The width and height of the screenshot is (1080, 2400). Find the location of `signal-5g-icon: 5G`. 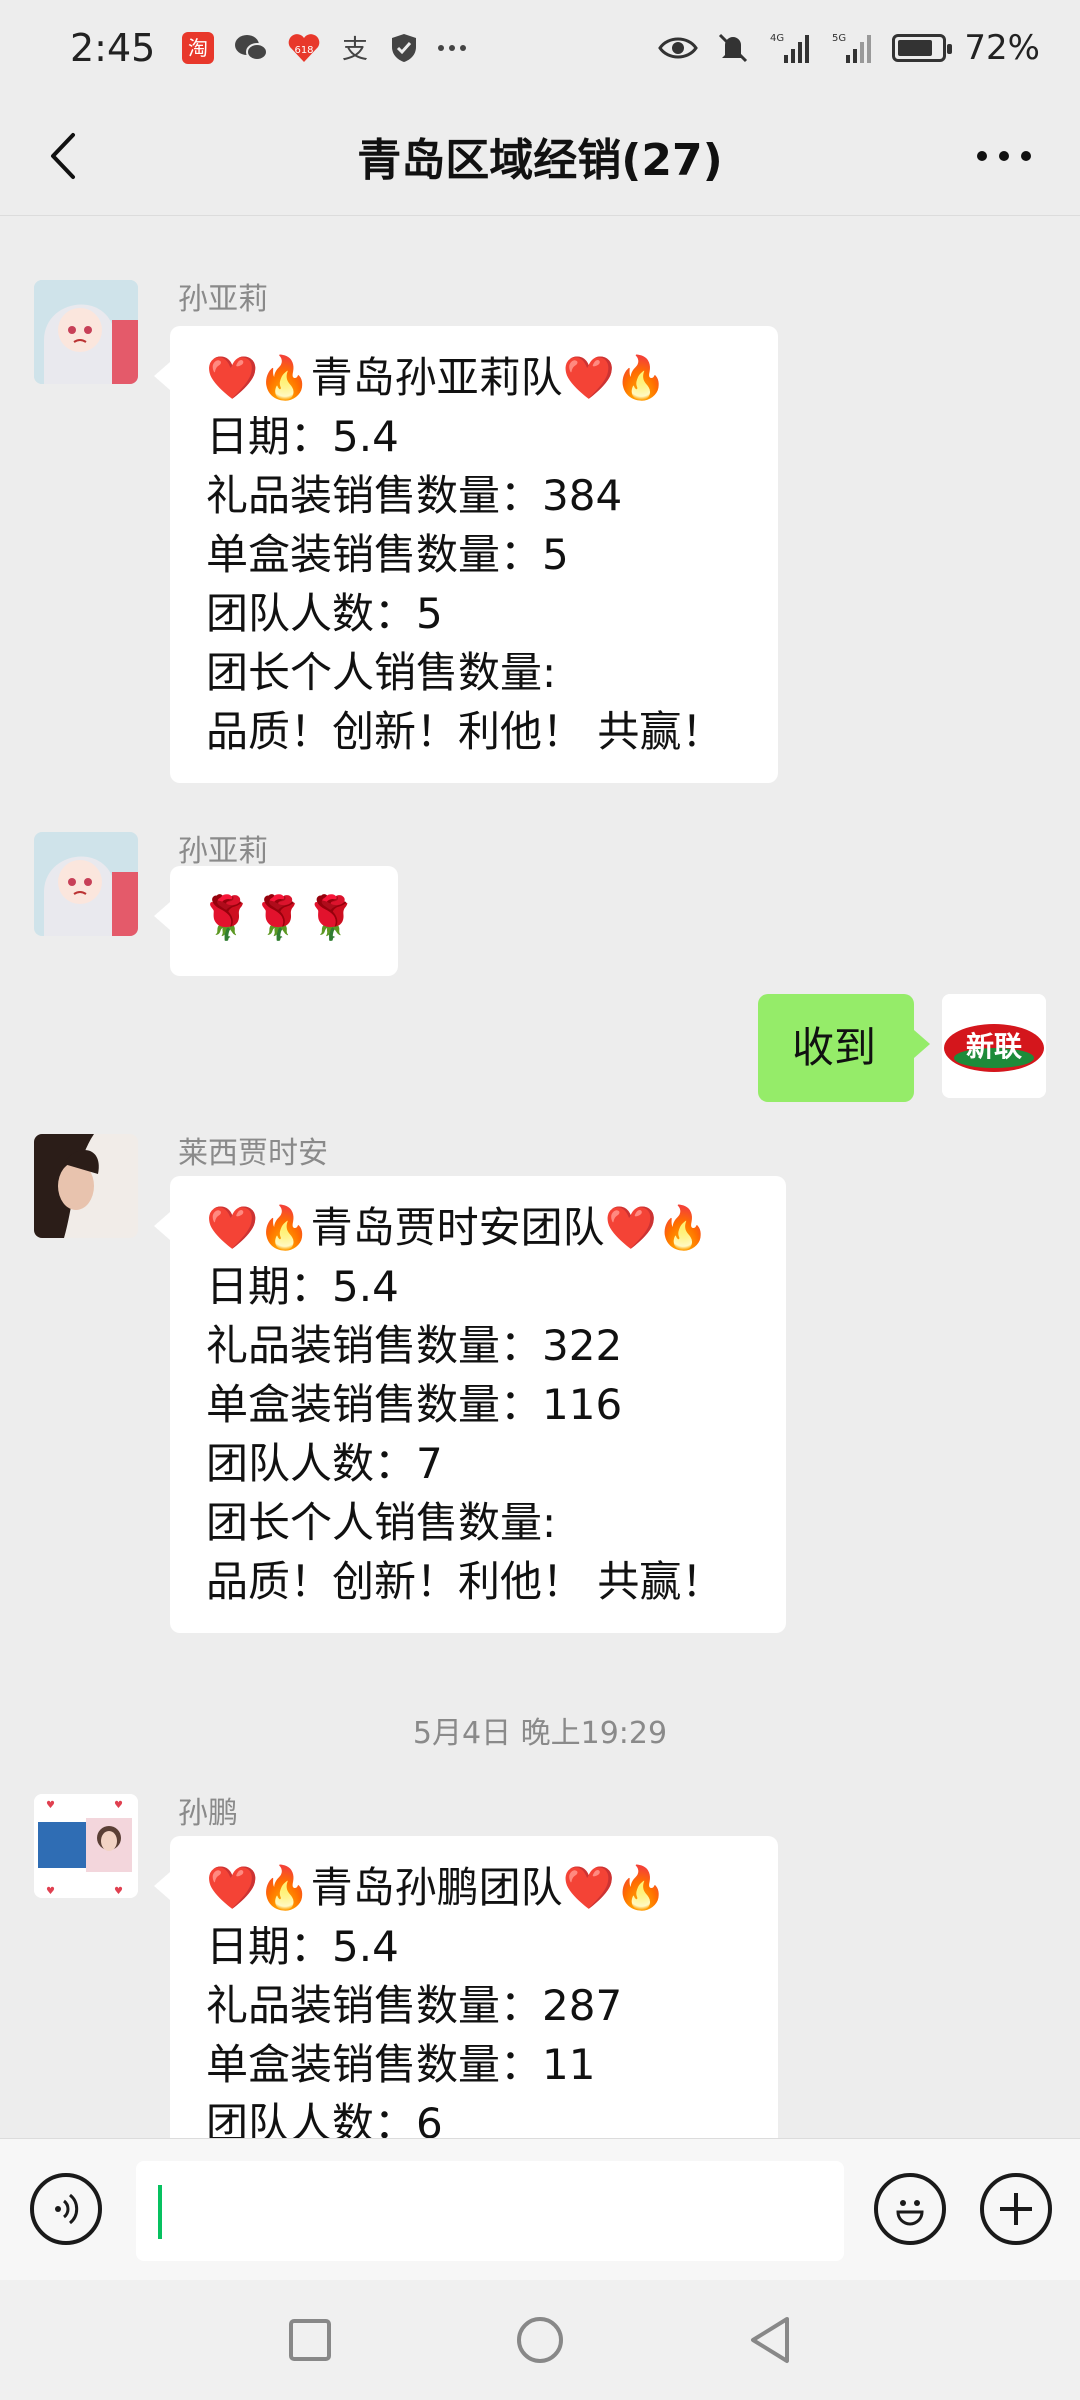

signal-5g-icon: 5G is located at coordinates (852, 48).